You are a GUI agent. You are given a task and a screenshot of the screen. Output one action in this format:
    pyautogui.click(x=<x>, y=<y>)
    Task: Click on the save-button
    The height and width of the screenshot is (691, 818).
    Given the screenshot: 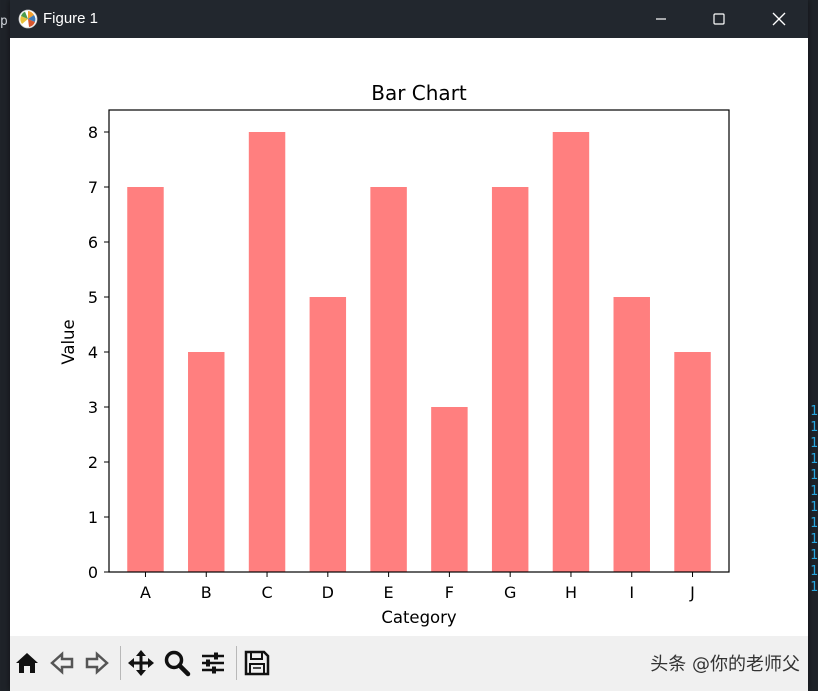 What is the action you would take?
    pyautogui.click(x=257, y=663)
    